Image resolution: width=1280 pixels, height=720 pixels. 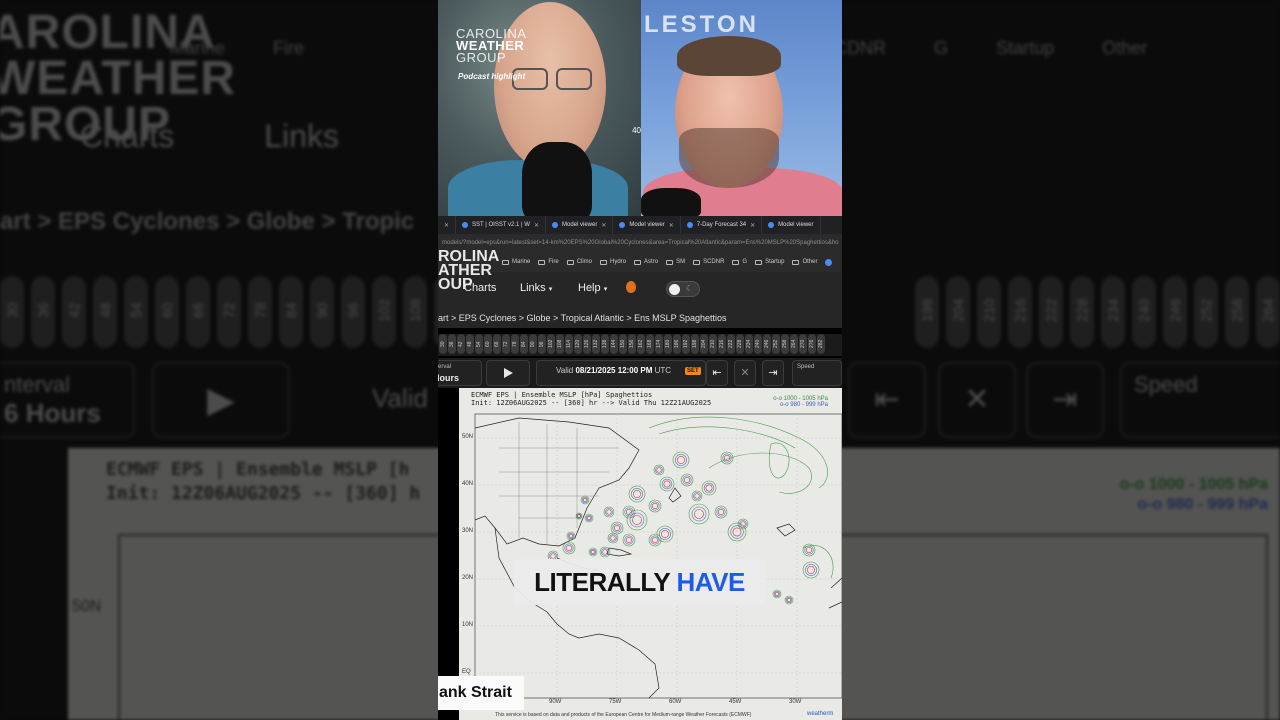 What do you see at coordinates (740, 344) in the screenshot?
I see `forecast-hour-button: 228` at bounding box center [740, 344].